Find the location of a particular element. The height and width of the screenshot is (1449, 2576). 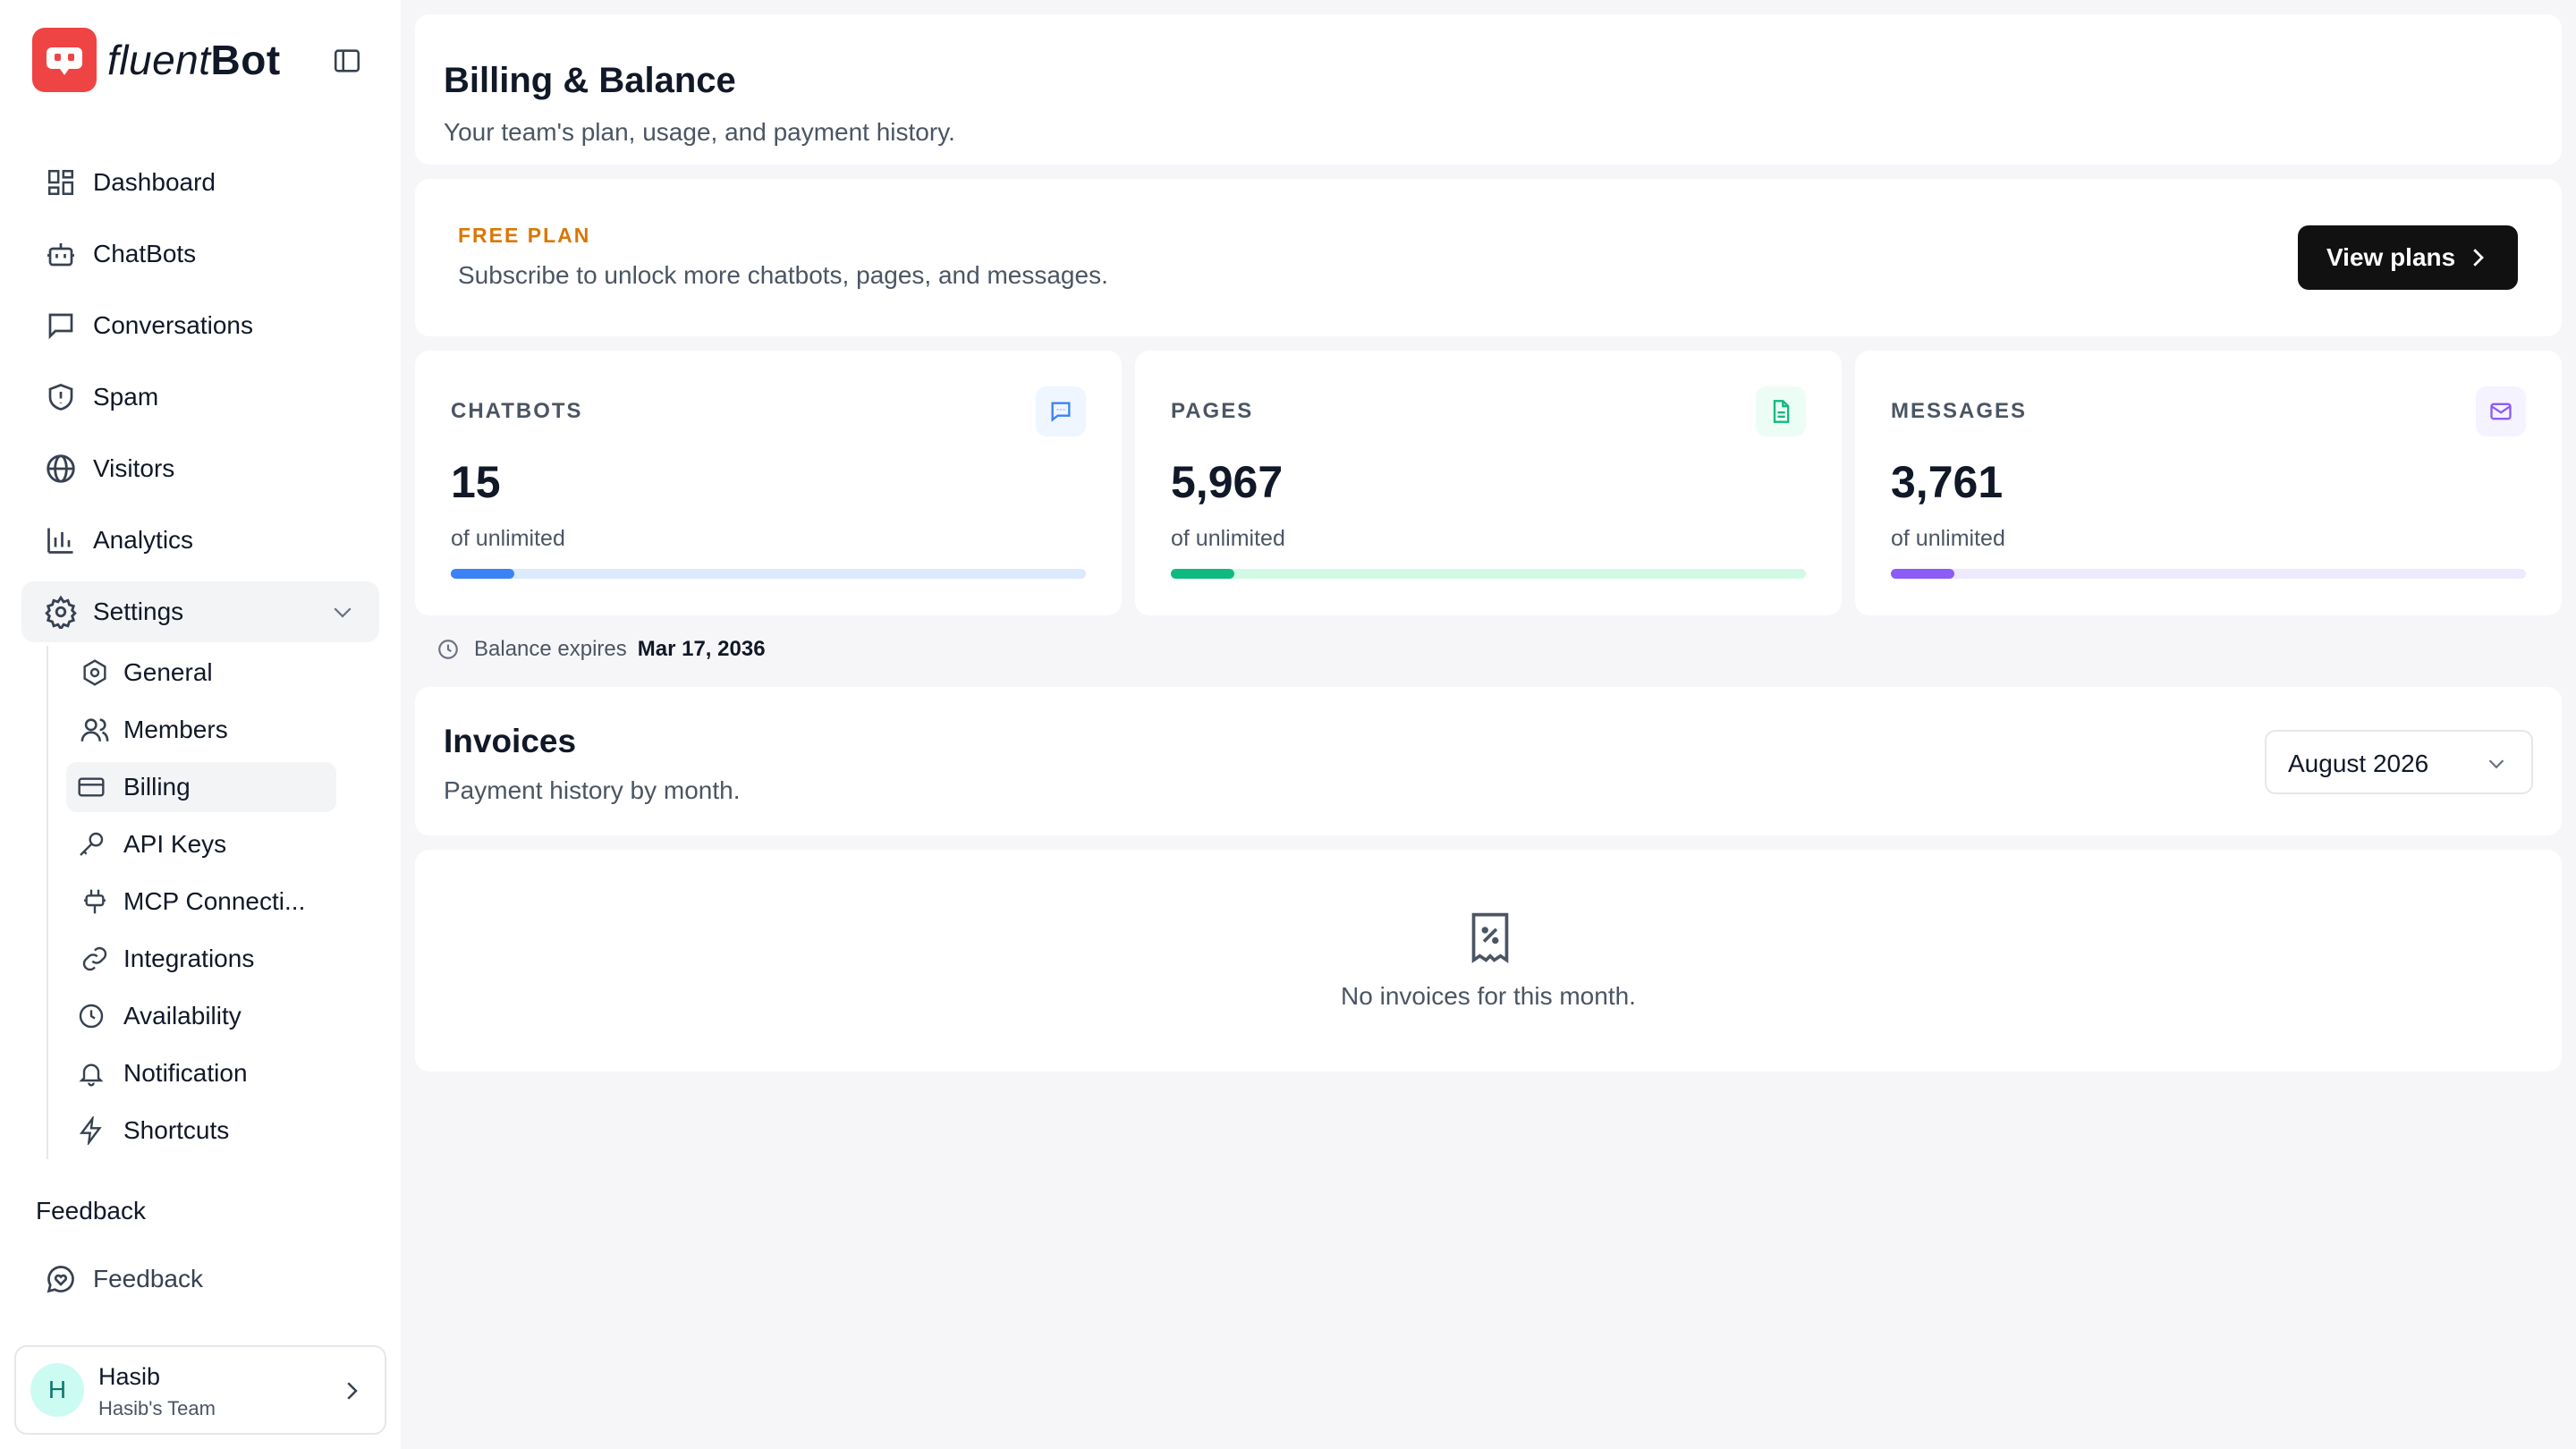

sidebar-item-shortcuts: Shortcuts is located at coordinates (201, 1131).